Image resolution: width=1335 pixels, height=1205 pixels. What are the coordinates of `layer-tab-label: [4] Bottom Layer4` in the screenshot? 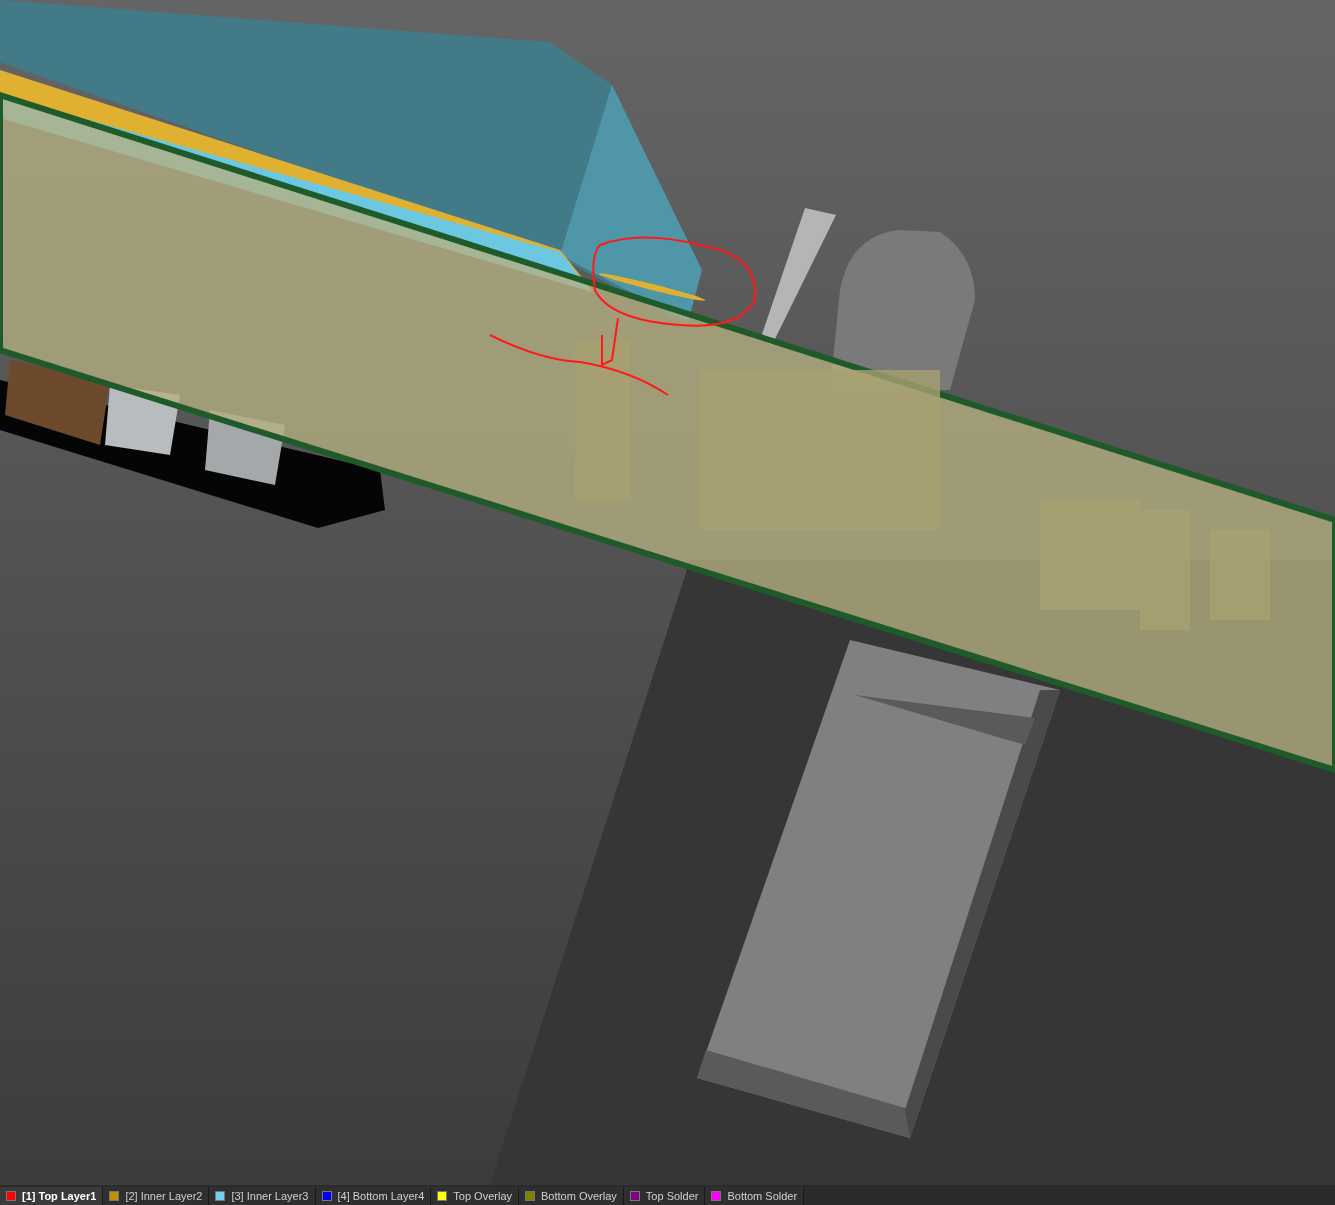 It's located at (381, 1196).